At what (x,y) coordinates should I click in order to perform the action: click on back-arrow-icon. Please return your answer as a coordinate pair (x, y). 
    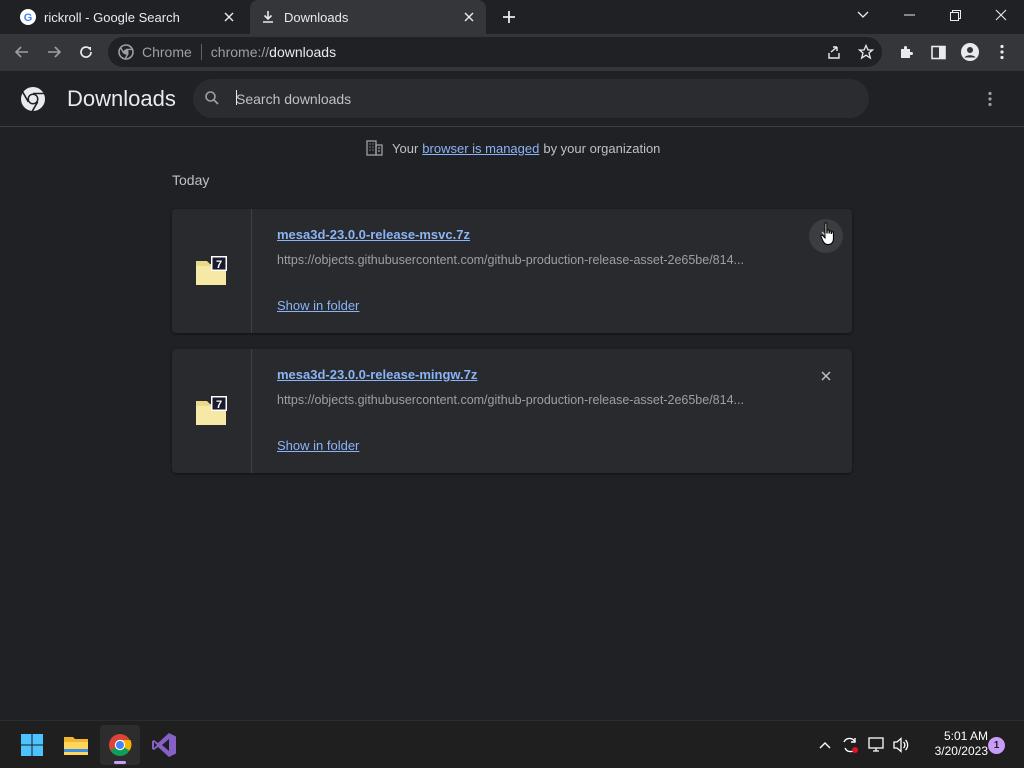
    Looking at the image, I should click on (22, 52).